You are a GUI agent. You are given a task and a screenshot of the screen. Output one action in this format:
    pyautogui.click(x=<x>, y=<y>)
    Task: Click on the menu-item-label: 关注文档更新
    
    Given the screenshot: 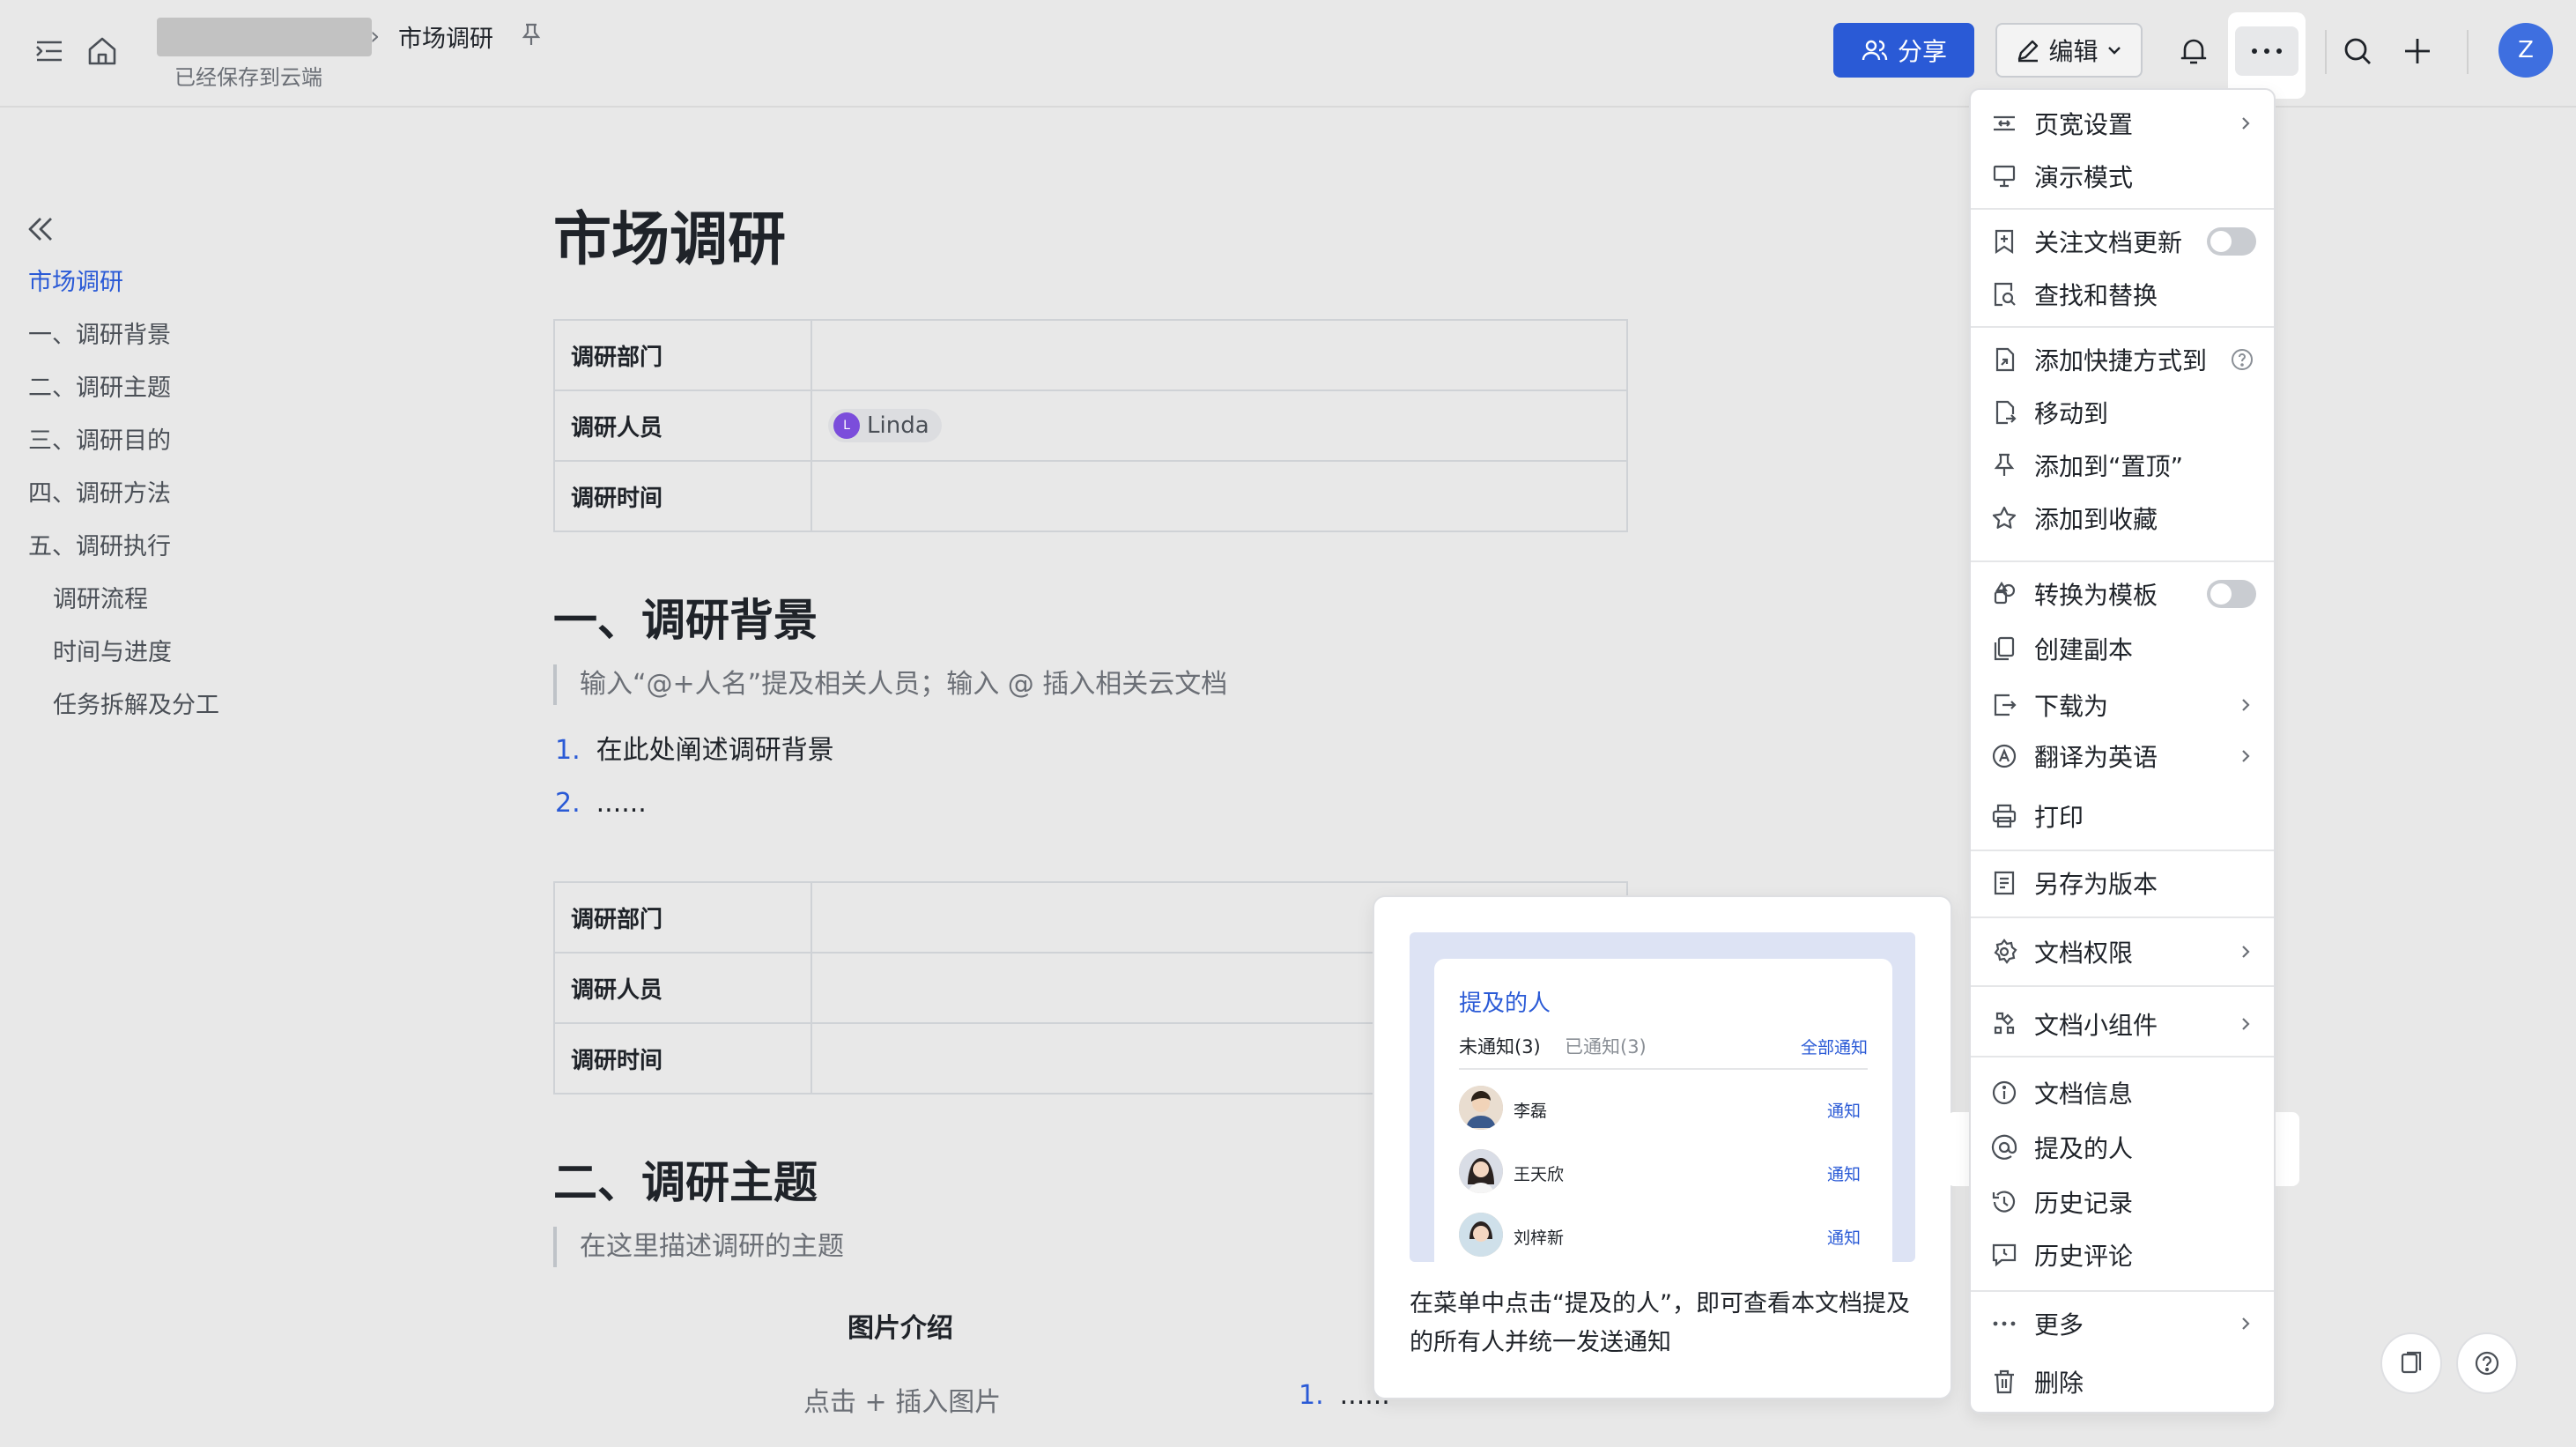 What is the action you would take?
    pyautogui.click(x=2108, y=242)
    